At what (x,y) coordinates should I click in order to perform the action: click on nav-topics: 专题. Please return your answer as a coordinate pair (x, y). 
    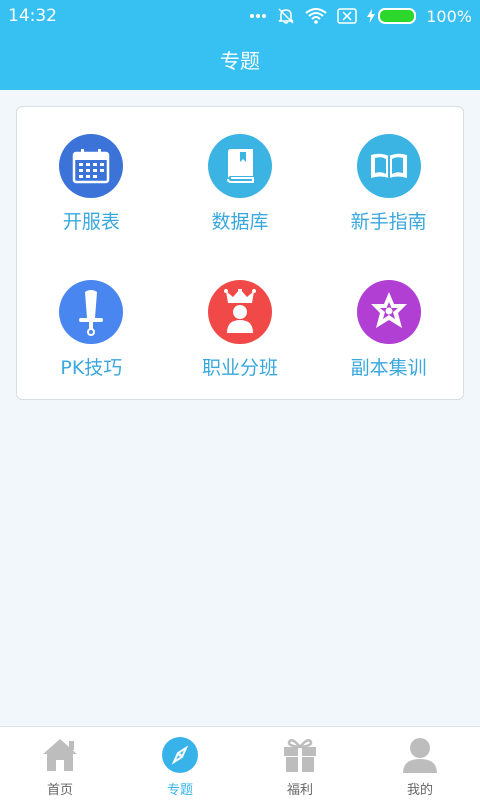
    Looking at the image, I should click on (180, 764).